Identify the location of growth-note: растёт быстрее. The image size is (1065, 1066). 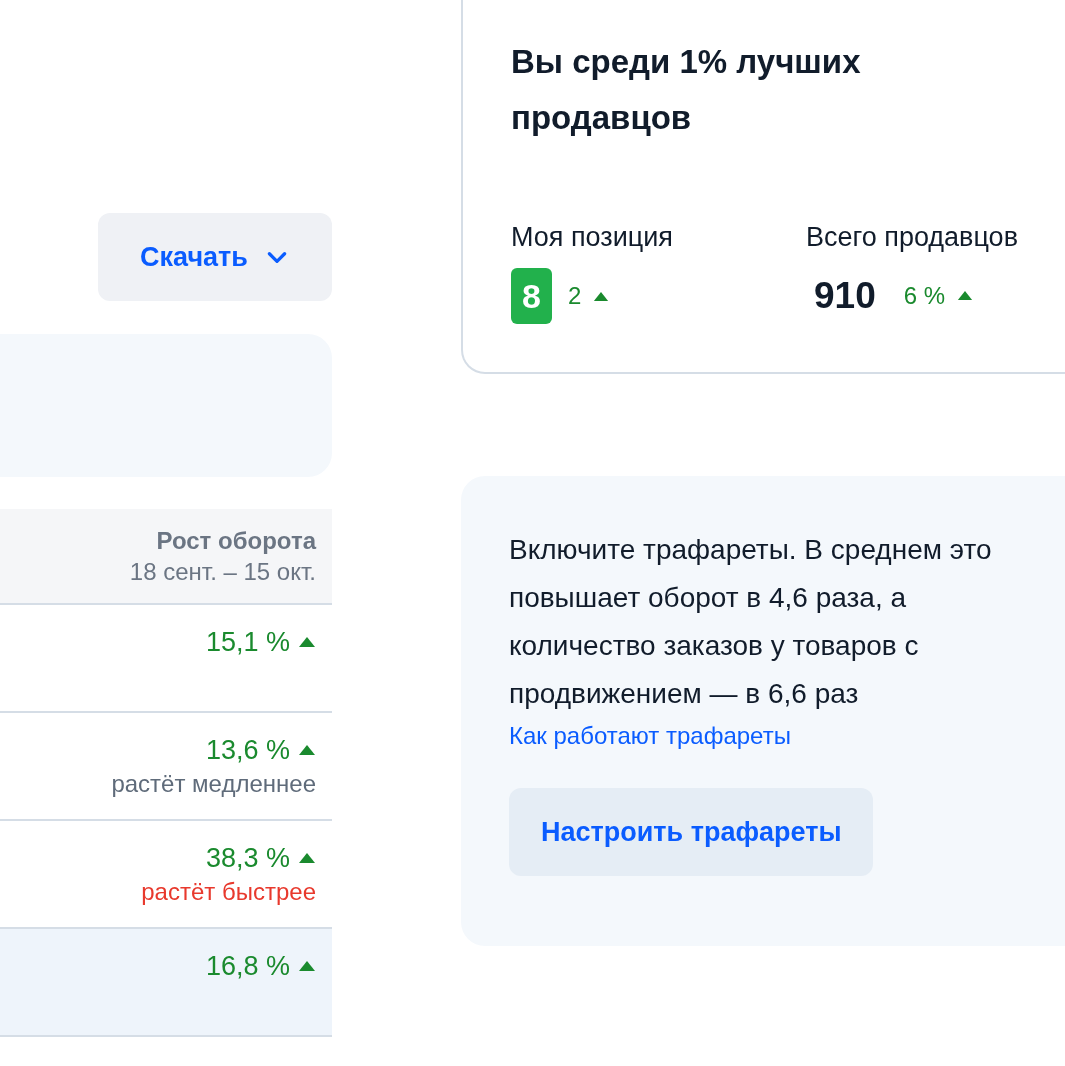
(228, 892).